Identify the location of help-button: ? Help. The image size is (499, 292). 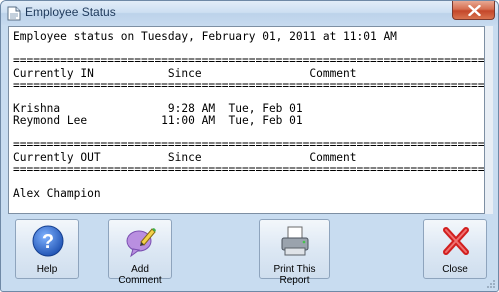
(47, 249).